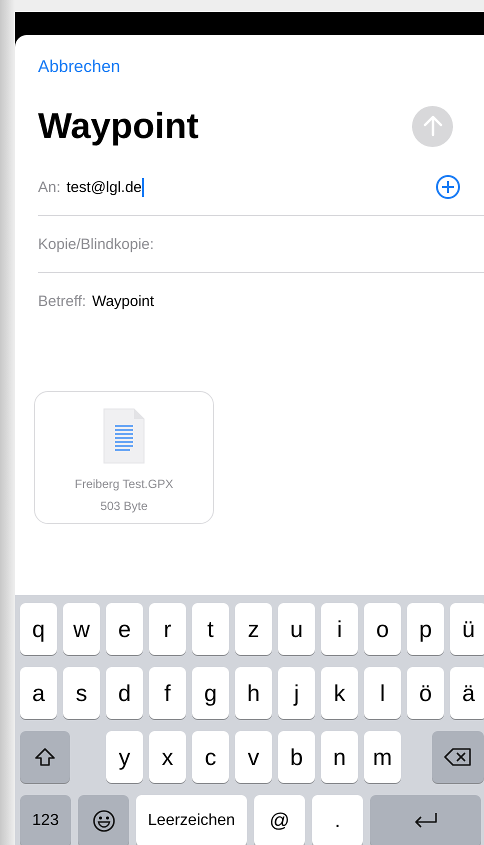  What do you see at coordinates (38, 629) in the screenshot?
I see `key: q` at bounding box center [38, 629].